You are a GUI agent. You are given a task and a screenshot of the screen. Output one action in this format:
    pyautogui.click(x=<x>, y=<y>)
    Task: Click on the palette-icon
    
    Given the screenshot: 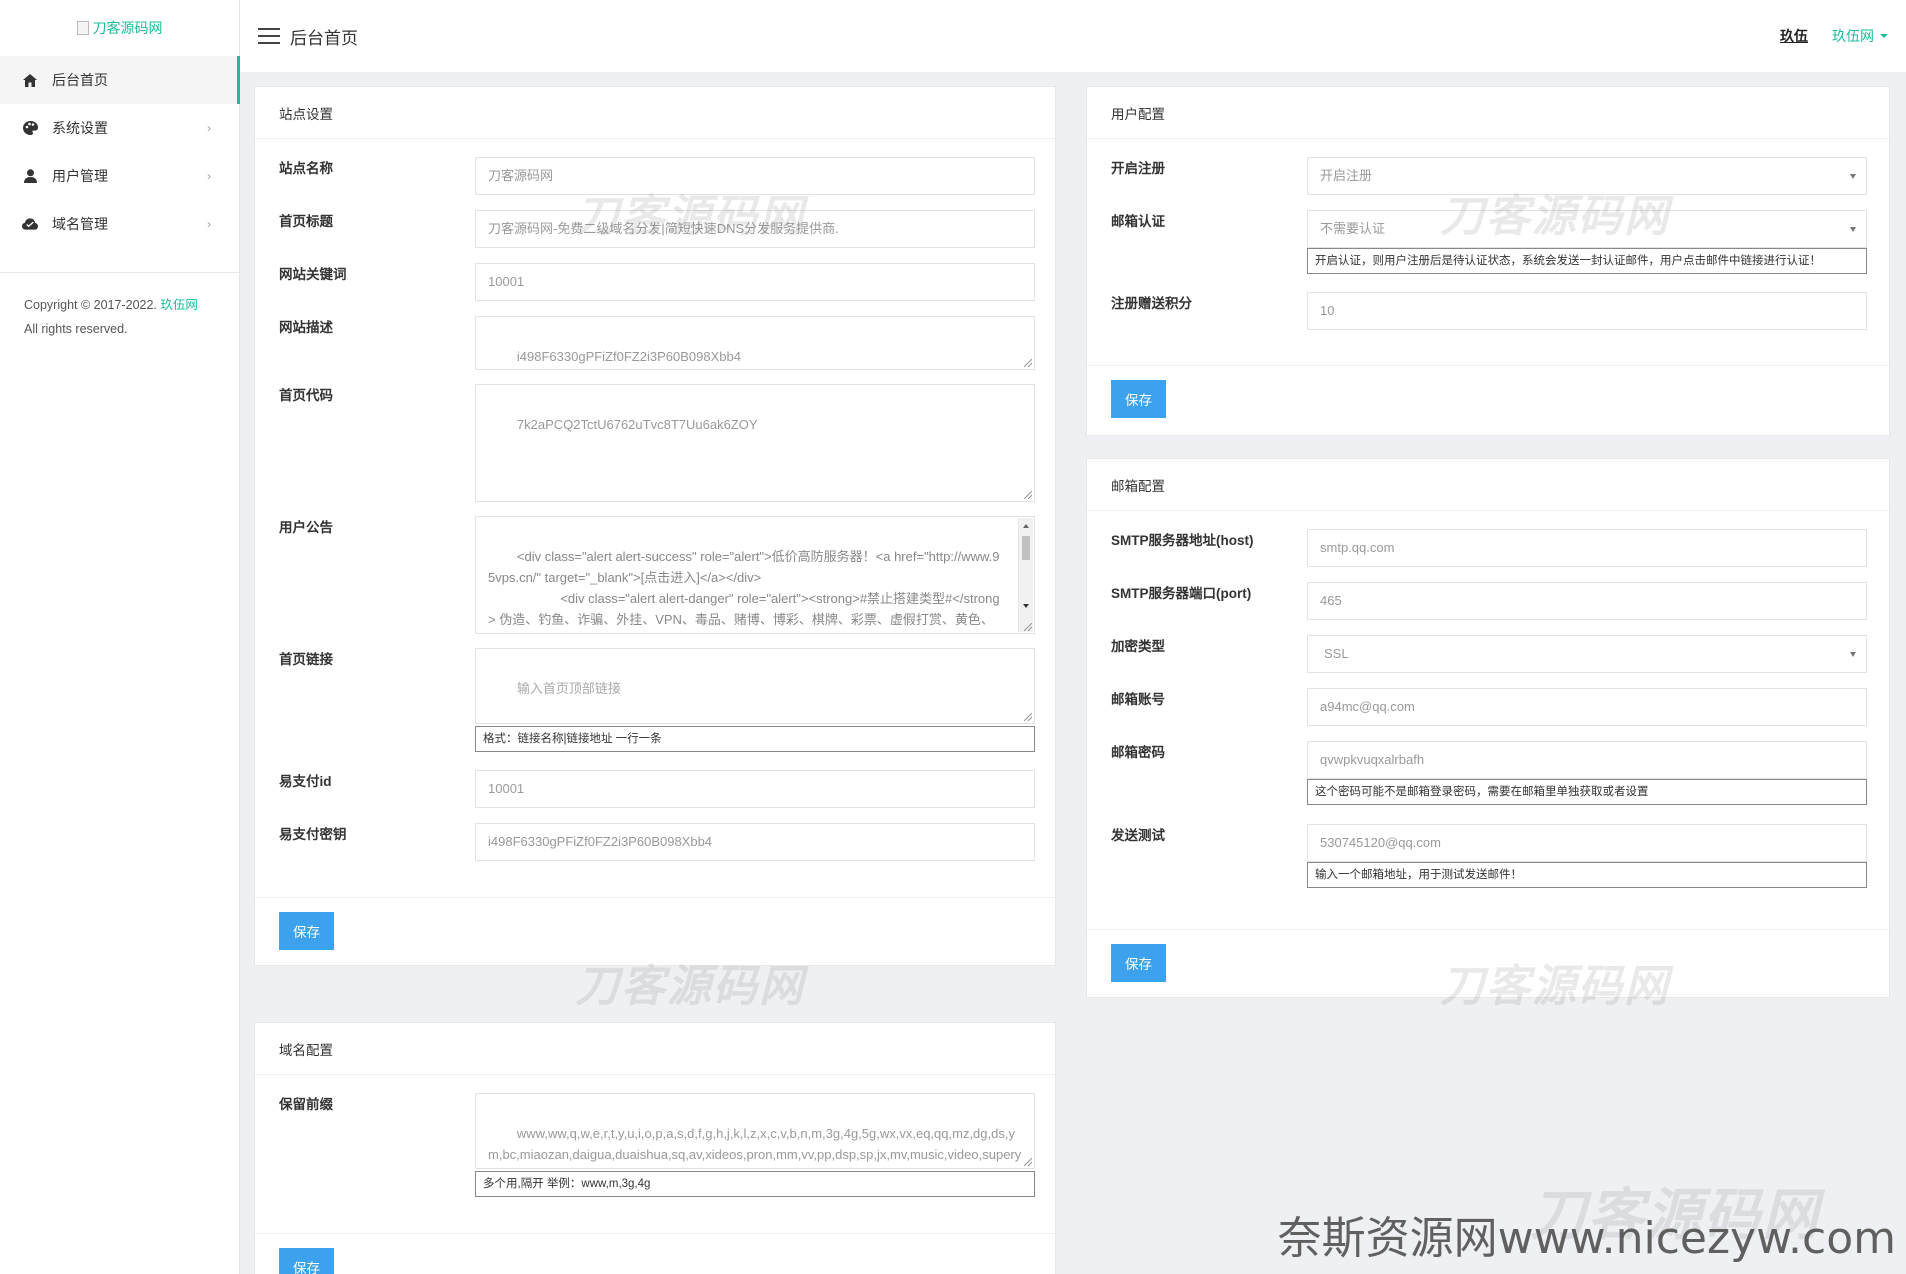 What is the action you would take?
    pyautogui.click(x=30, y=128)
    